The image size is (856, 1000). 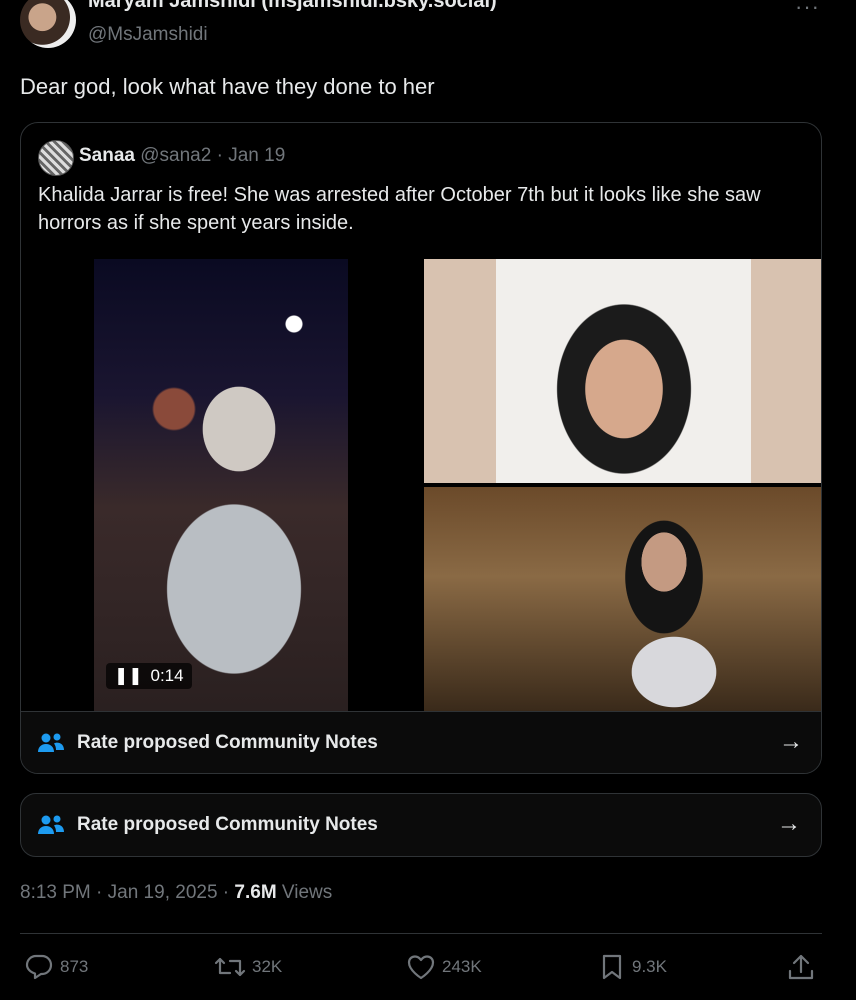 What do you see at coordinates (148, 35) in the screenshot?
I see `author-handle: @MsJamshidi` at bounding box center [148, 35].